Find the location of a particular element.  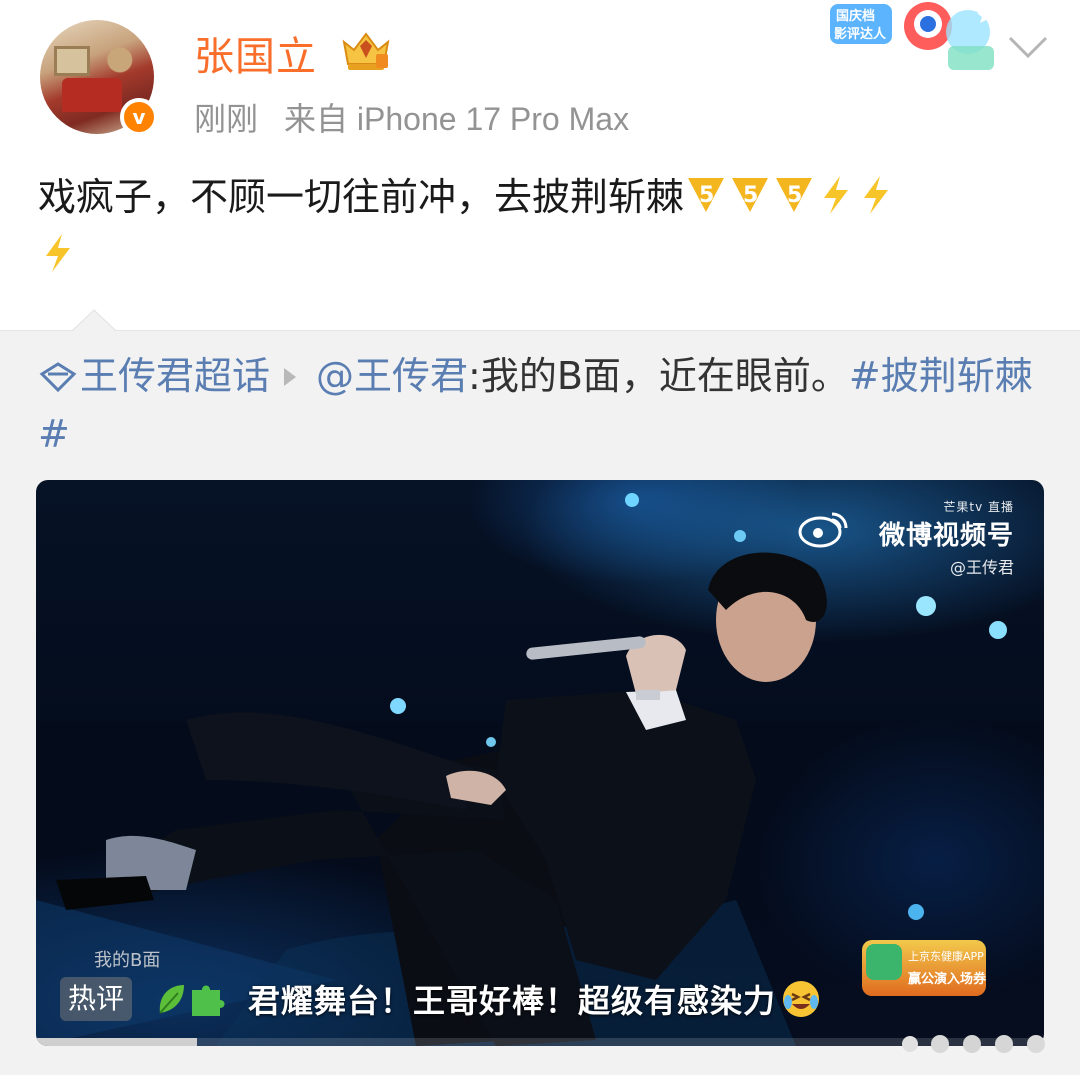

retweet-text: :我的B面，近在眼前。 is located at coordinates (658, 376).